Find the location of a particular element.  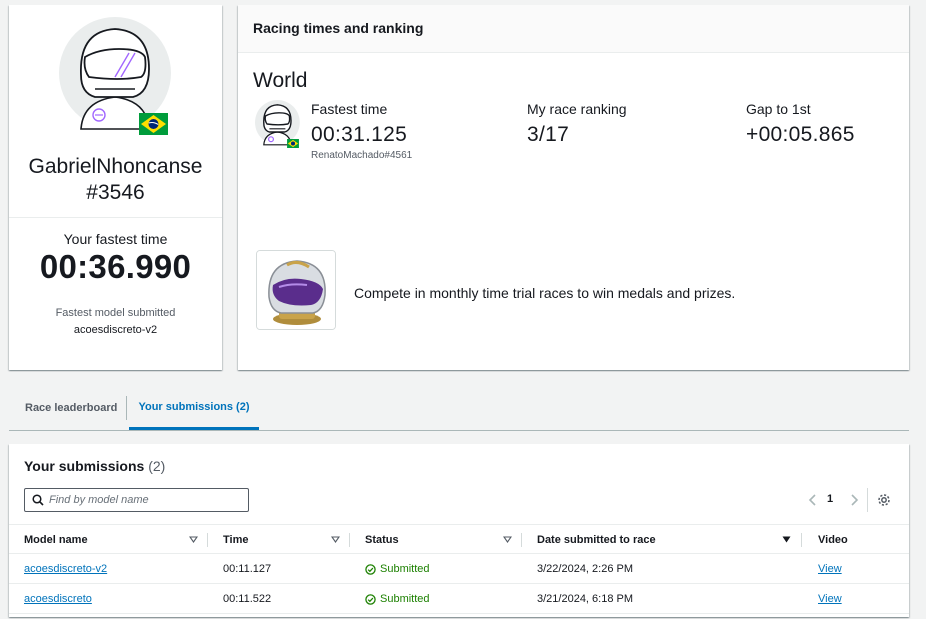

gap-value: +00:05.865 is located at coordinates (800, 134).